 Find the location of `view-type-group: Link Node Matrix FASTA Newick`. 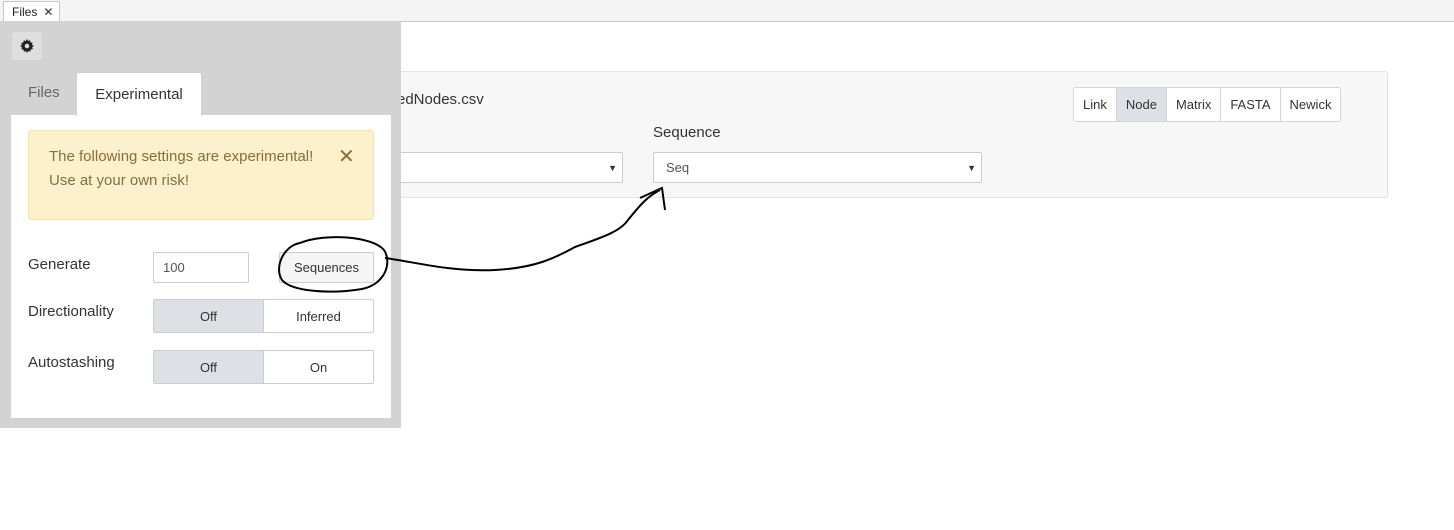

view-type-group: Link Node Matrix FASTA Newick is located at coordinates (1207, 104).